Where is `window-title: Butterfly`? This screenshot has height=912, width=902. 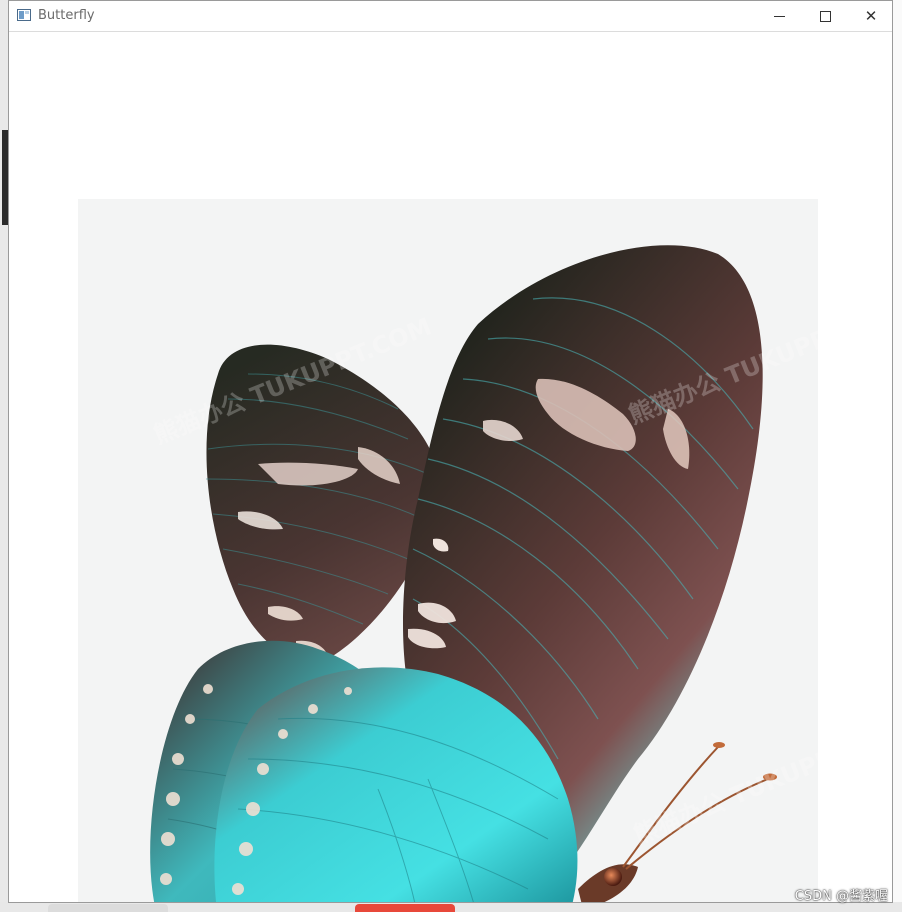
window-title: Butterfly is located at coordinates (66, 15).